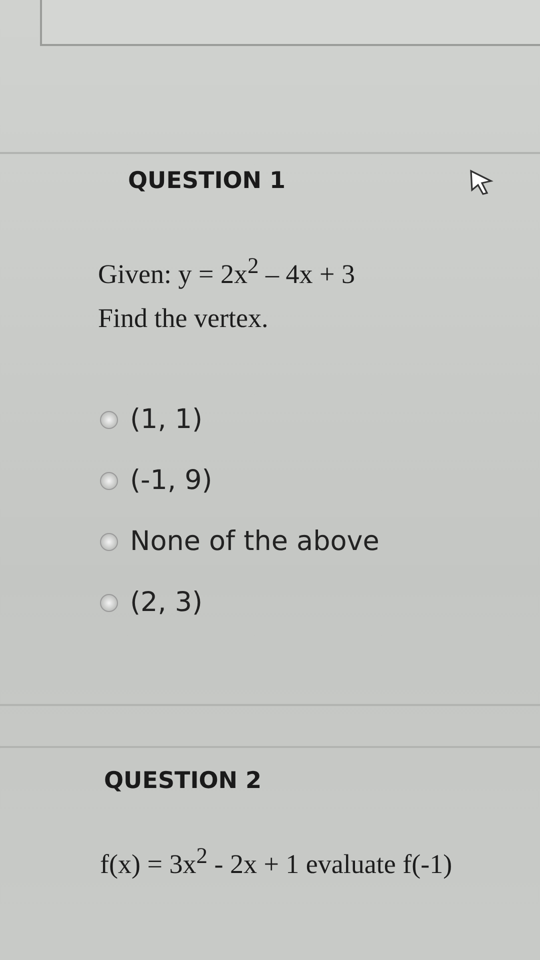  Describe the element at coordinates (255, 541) in the screenshot. I see `option-label: None of the above` at that location.